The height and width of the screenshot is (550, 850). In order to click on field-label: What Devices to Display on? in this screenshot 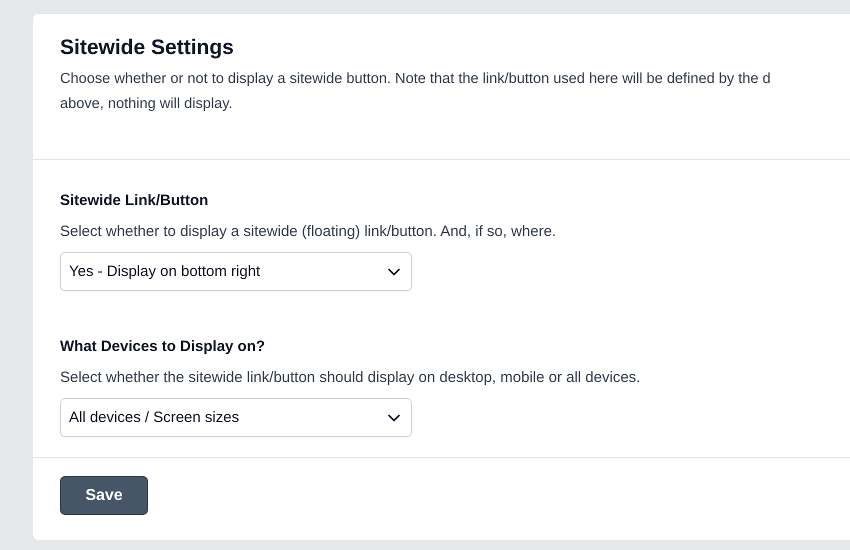, I will do `click(163, 347)`.